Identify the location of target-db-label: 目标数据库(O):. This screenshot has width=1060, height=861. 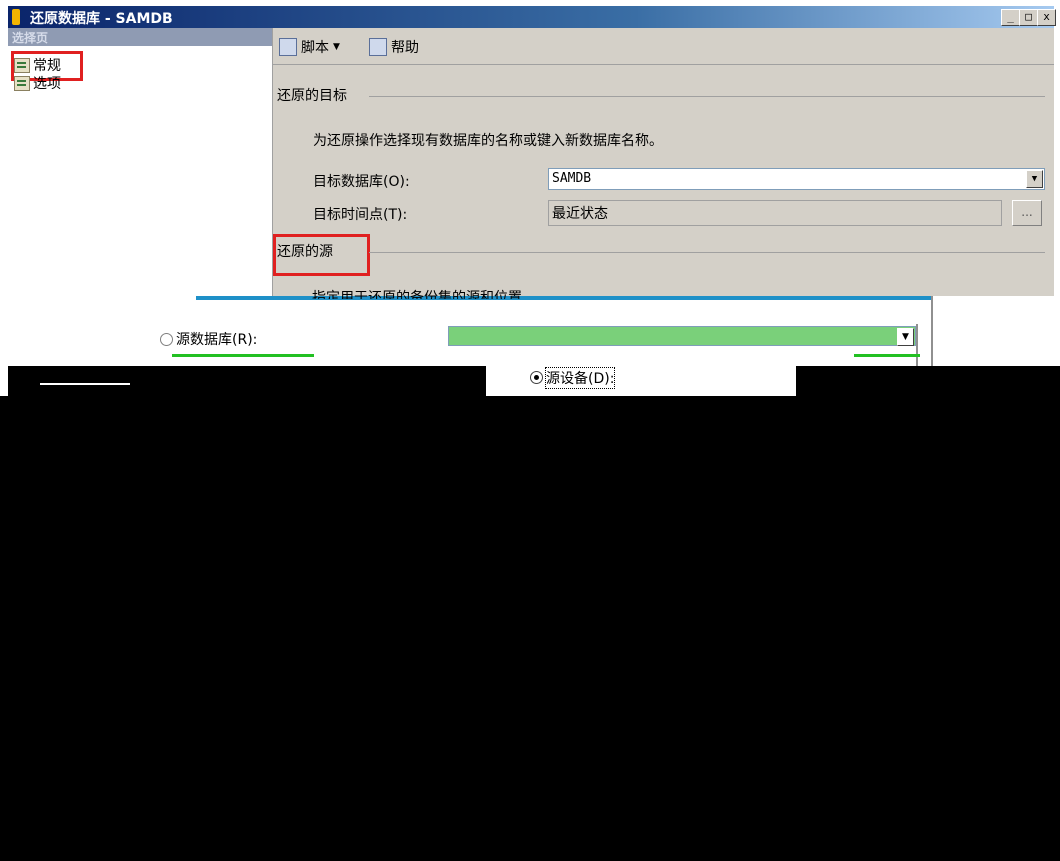
(361, 182).